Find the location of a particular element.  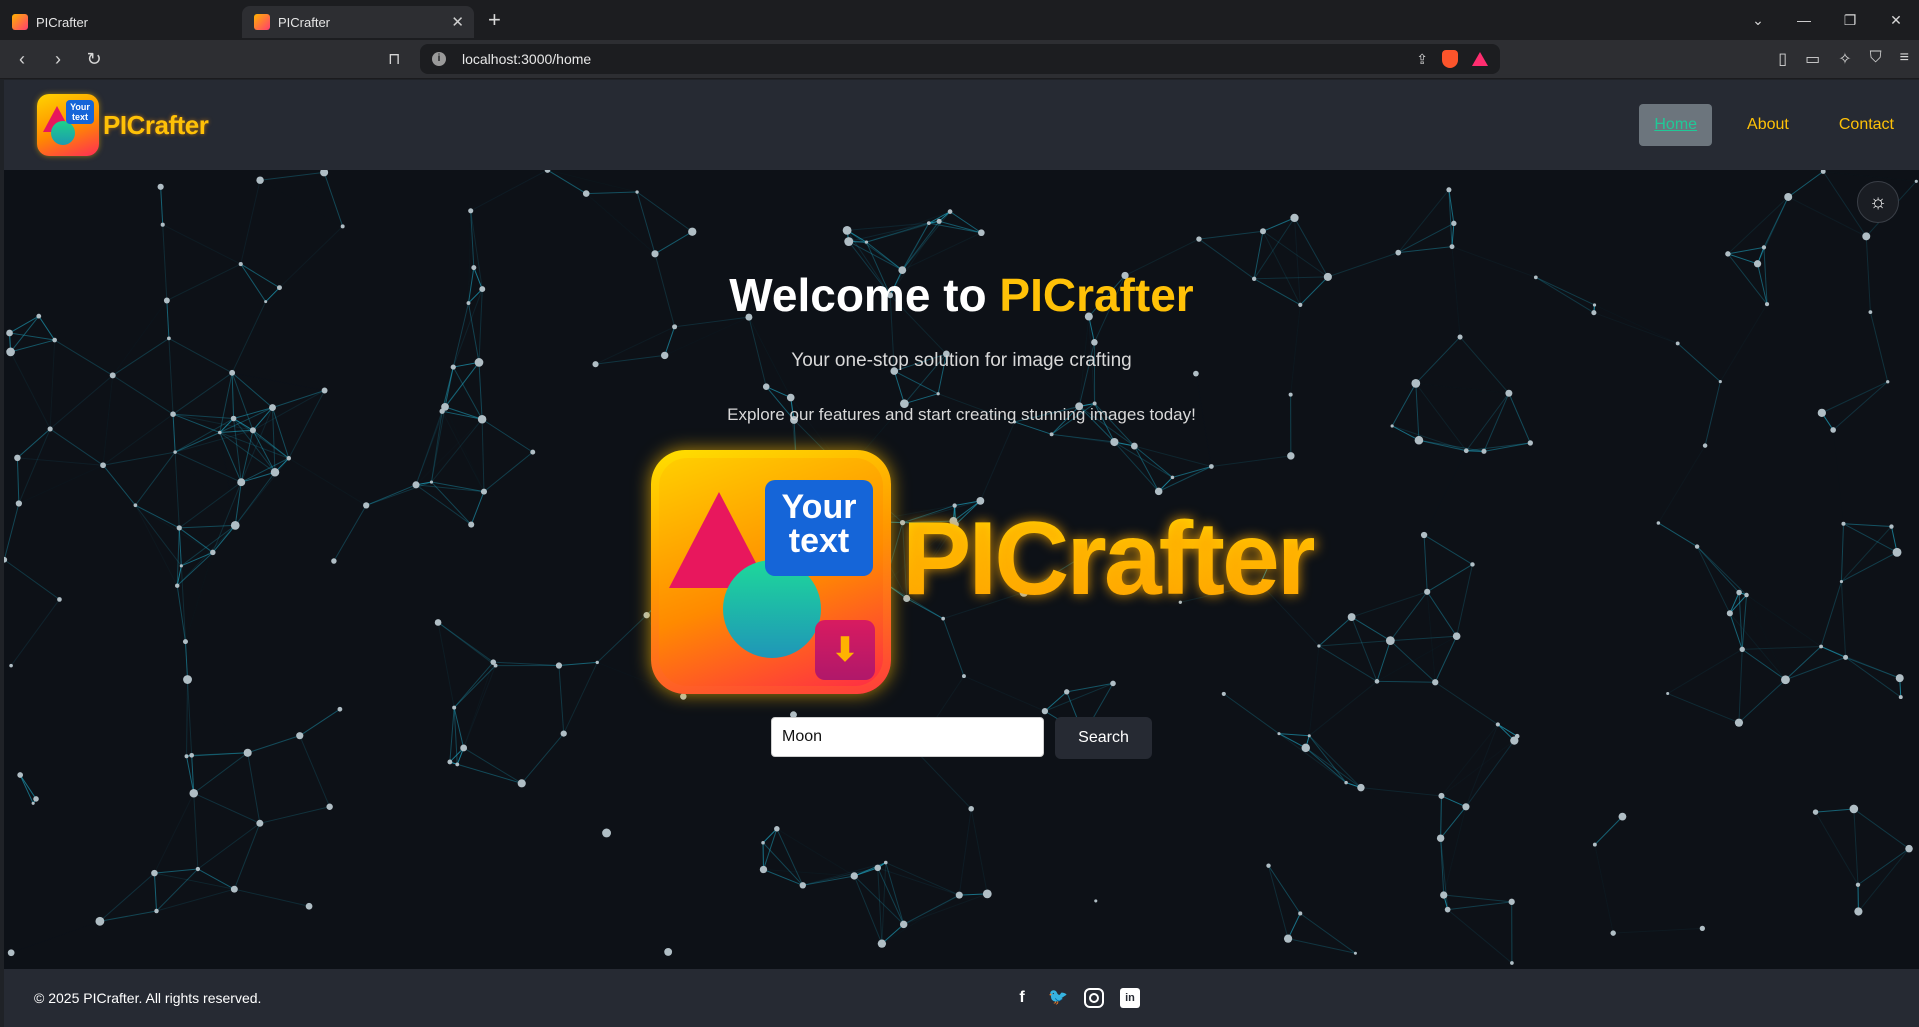

reload-icon: ↻ is located at coordinates (94, 59).